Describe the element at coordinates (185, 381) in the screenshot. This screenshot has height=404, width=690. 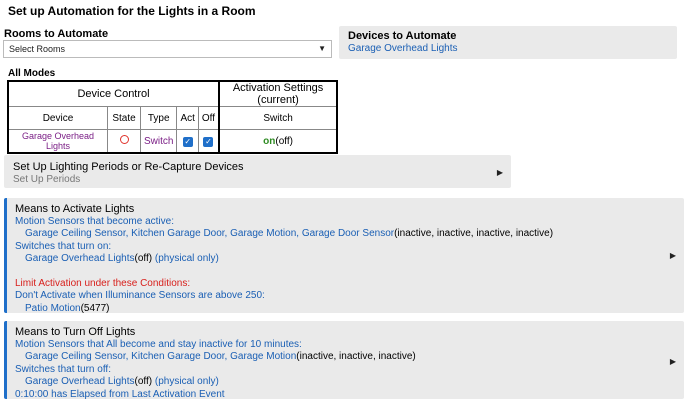
I see `turnoff-switch-note: (physical only)` at that location.